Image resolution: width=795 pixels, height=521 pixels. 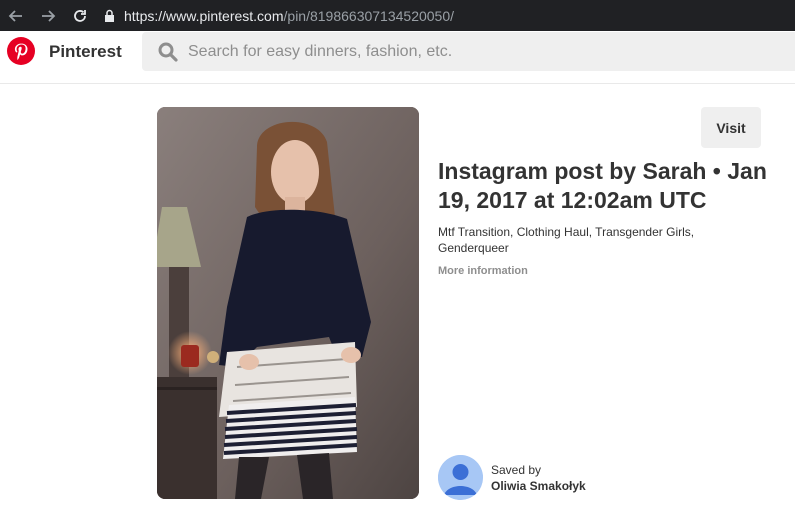 I want to click on saved-by-user: Oliwia Smakołyk, so click(x=538, y=486).